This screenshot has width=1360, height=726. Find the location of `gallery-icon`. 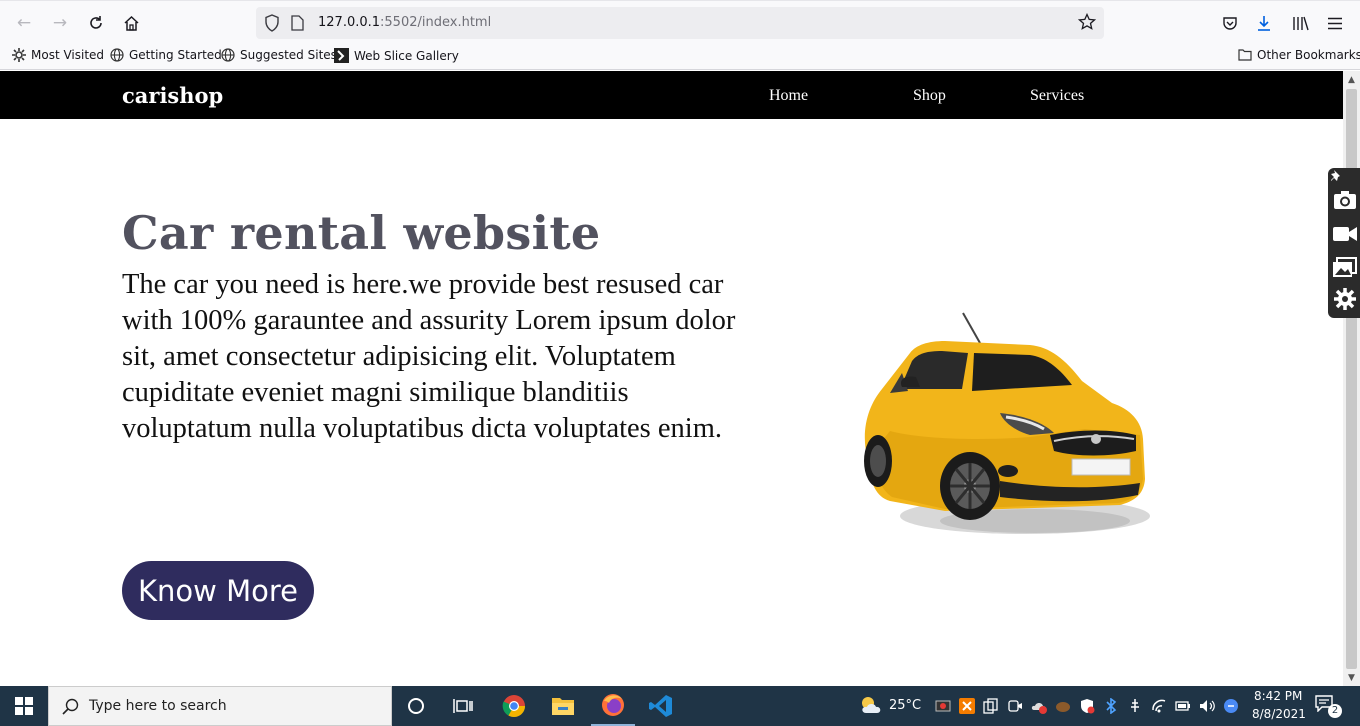

gallery-icon is located at coordinates (1345, 267).